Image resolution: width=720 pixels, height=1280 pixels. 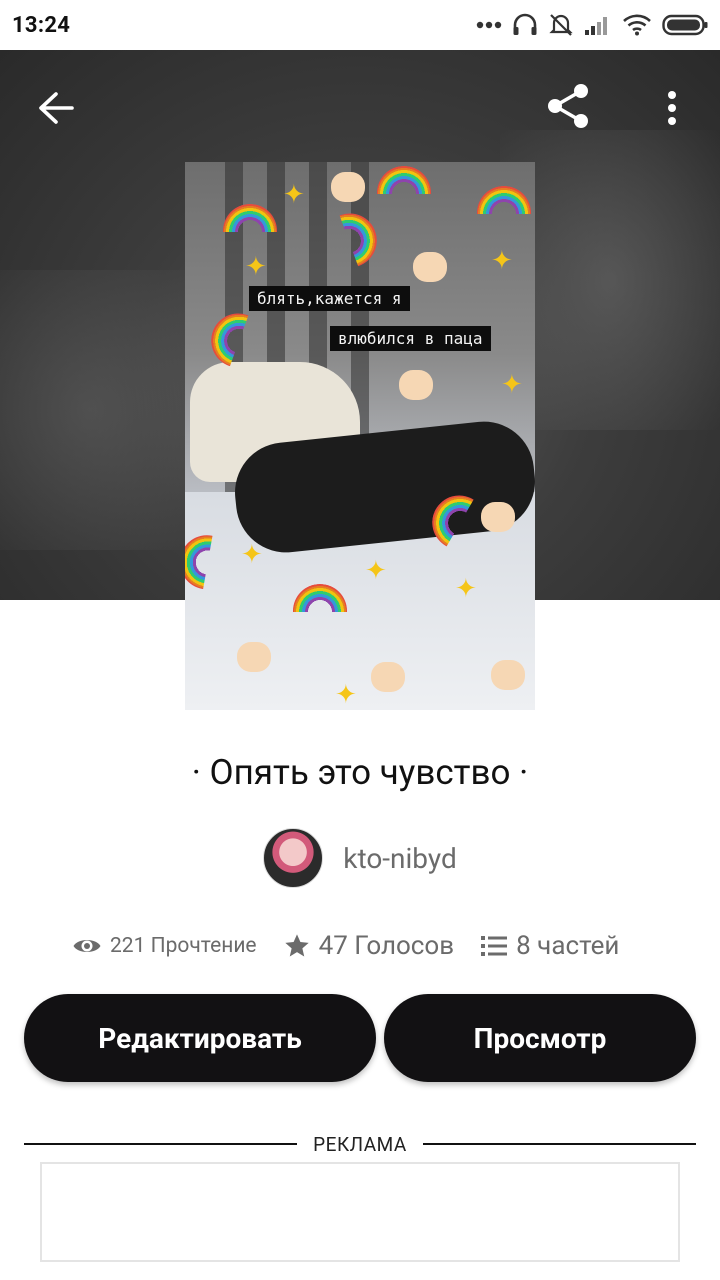 What do you see at coordinates (360, 772) in the screenshot?
I see `story-title: · Опять это чувство ·` at bounding box center [360, 772].